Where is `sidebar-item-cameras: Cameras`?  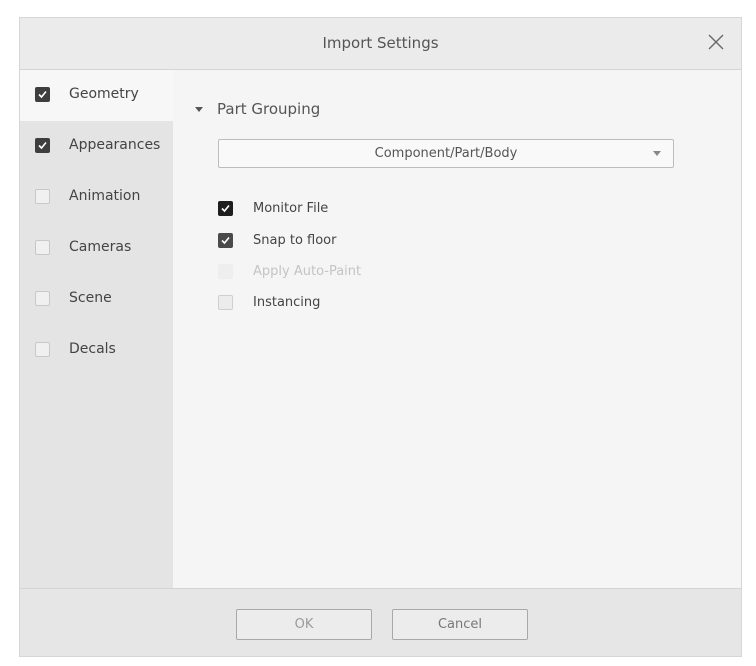 sidebar-item-cameras: Cameras is located at coordinates (96, 248).